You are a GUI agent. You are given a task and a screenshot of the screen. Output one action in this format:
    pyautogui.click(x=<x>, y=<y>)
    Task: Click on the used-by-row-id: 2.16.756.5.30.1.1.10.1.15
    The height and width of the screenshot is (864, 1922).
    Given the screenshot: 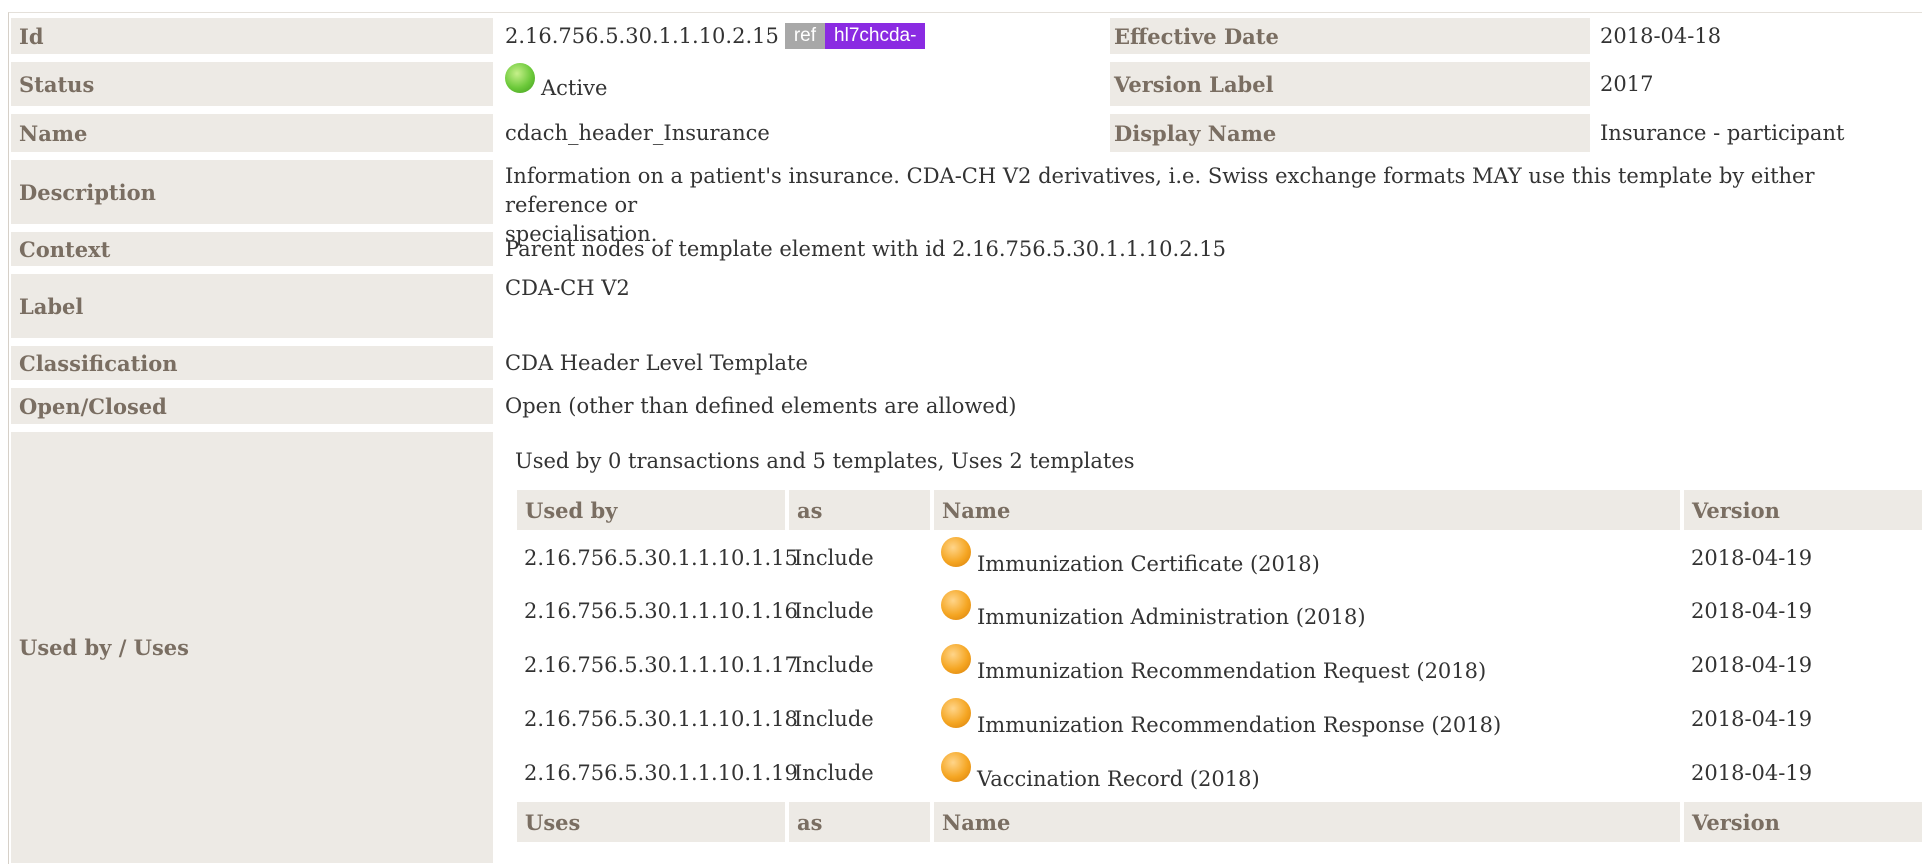 What is the action you would take?
    pyautogui.click(x=661, y=558)
    